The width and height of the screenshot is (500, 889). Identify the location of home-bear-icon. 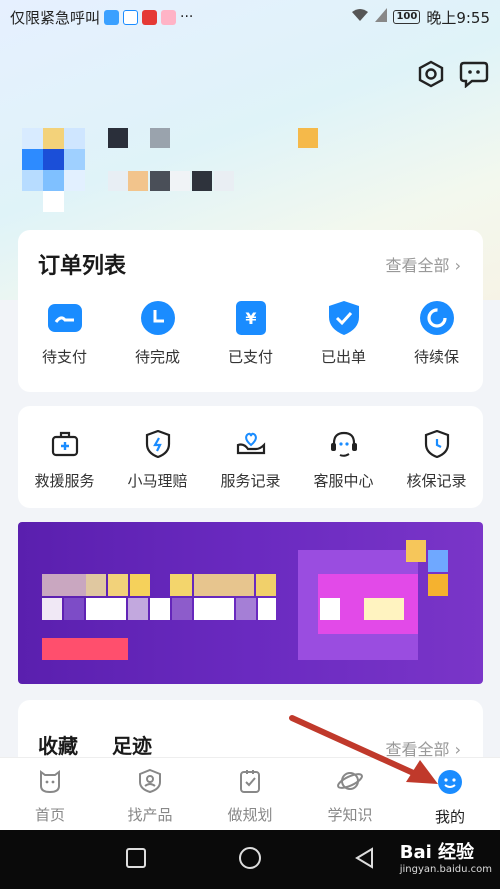
(50, 783).